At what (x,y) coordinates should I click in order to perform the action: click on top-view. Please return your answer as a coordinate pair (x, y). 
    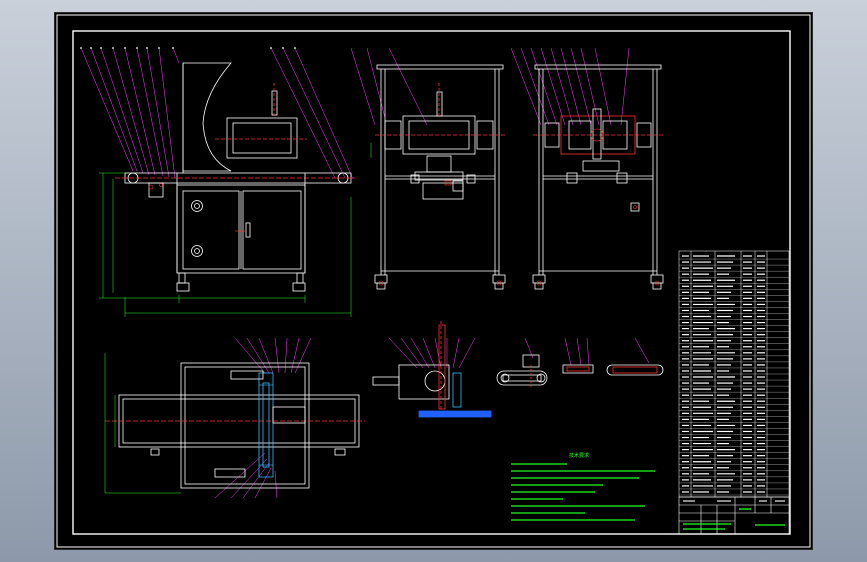
    Looking at the image, I should click on (234, 418).